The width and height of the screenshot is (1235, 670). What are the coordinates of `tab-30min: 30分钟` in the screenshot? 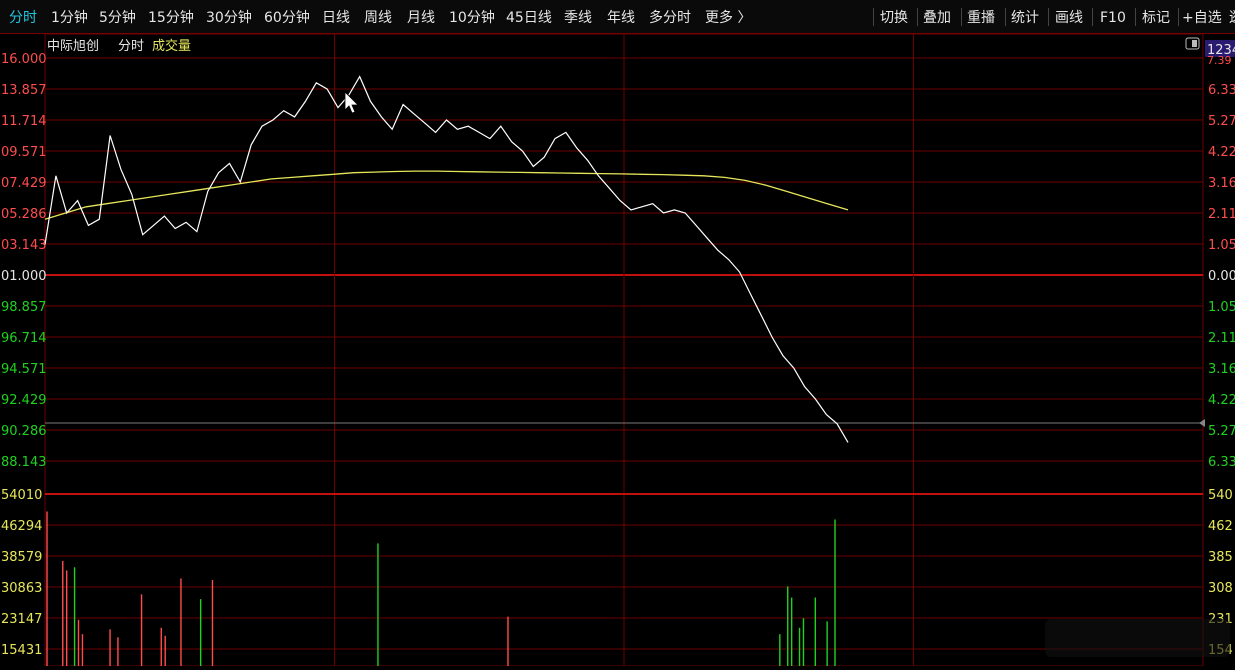 It's located at (229, 17).